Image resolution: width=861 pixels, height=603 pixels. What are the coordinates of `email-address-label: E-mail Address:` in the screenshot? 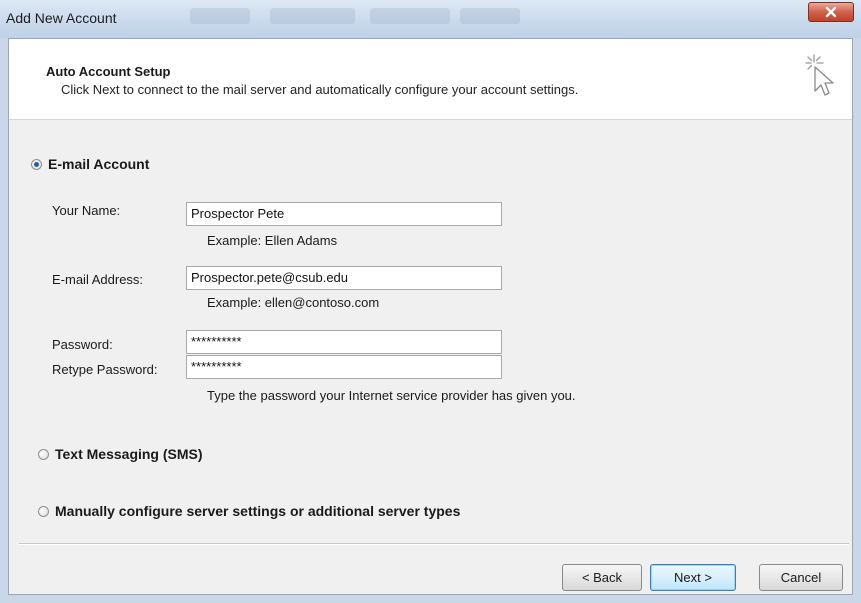 It's located at (98, 279).